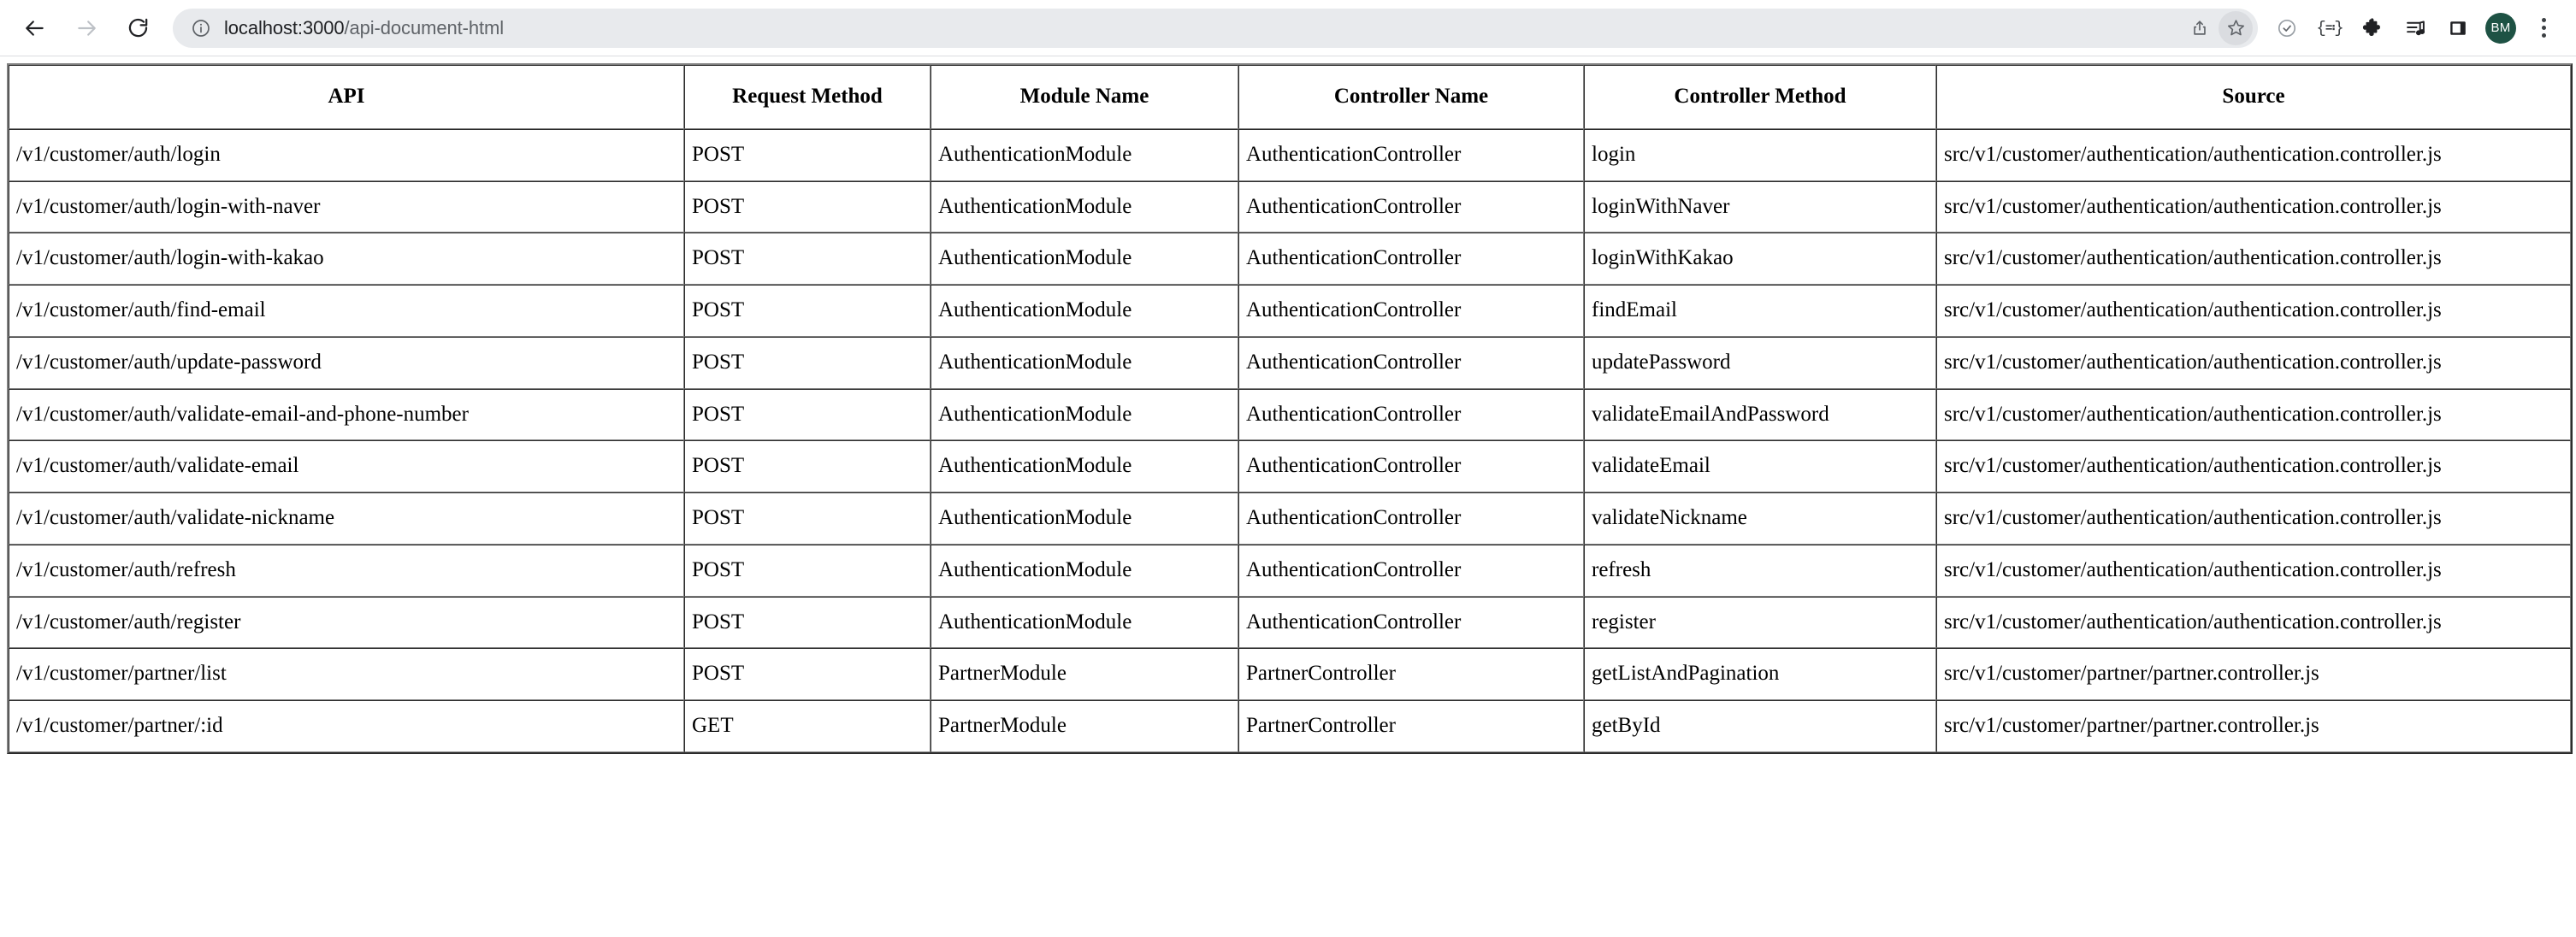 The height and width of the screenshot is (937, 2576). Describe the element at coordinates (1760, 259) in the screenshot. I see `cell-controller-method: loginWithKakao` at that location.